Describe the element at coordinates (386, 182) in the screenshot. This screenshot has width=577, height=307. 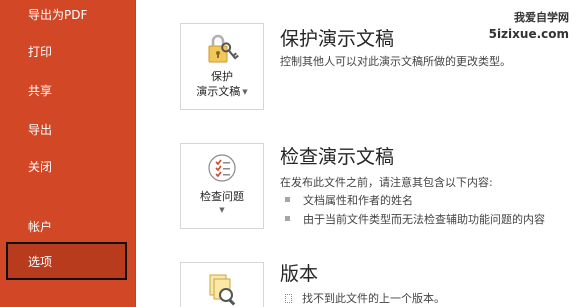
I see `inspect-description: 在发布此文件之前，请注意其包含以下内容:` at that location.